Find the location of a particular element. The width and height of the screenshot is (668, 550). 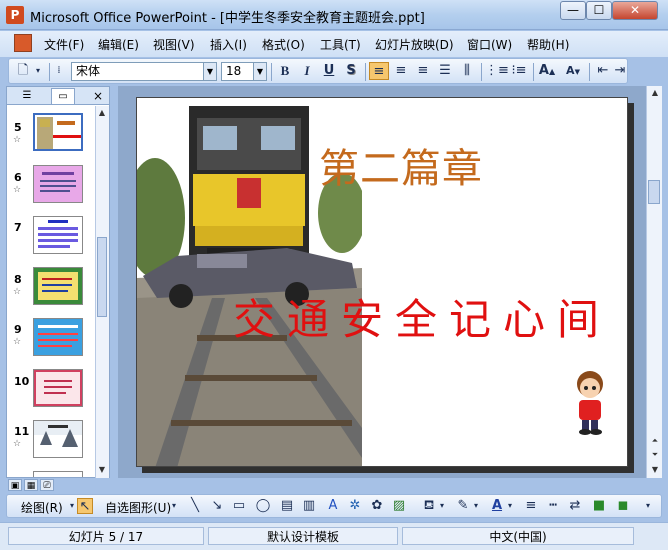

decrease-indent-icon: ⇤ is located at coordinates (603, 71).